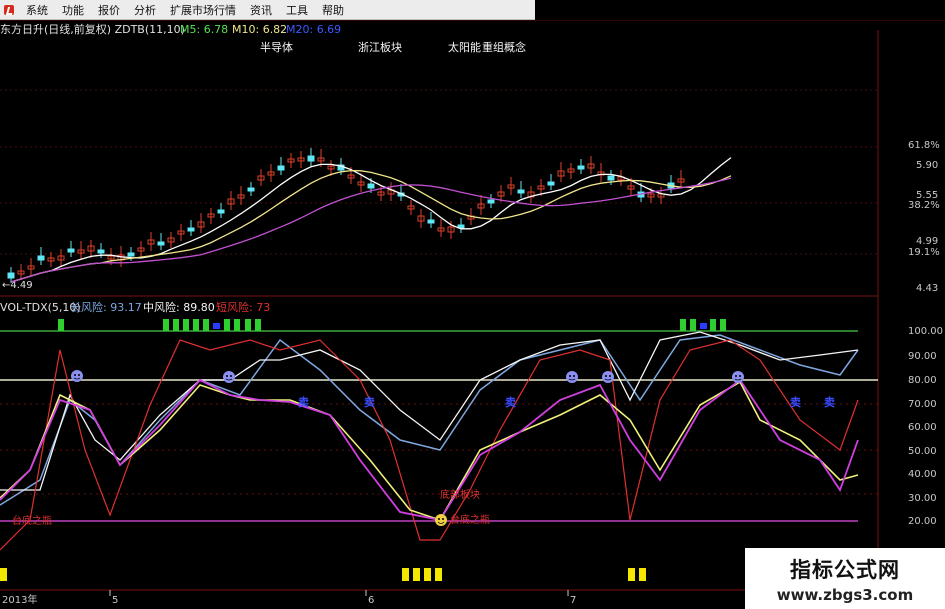 This screenshot has height=609, width=945. I want to click on top-signal-bars, so click(392, 325).